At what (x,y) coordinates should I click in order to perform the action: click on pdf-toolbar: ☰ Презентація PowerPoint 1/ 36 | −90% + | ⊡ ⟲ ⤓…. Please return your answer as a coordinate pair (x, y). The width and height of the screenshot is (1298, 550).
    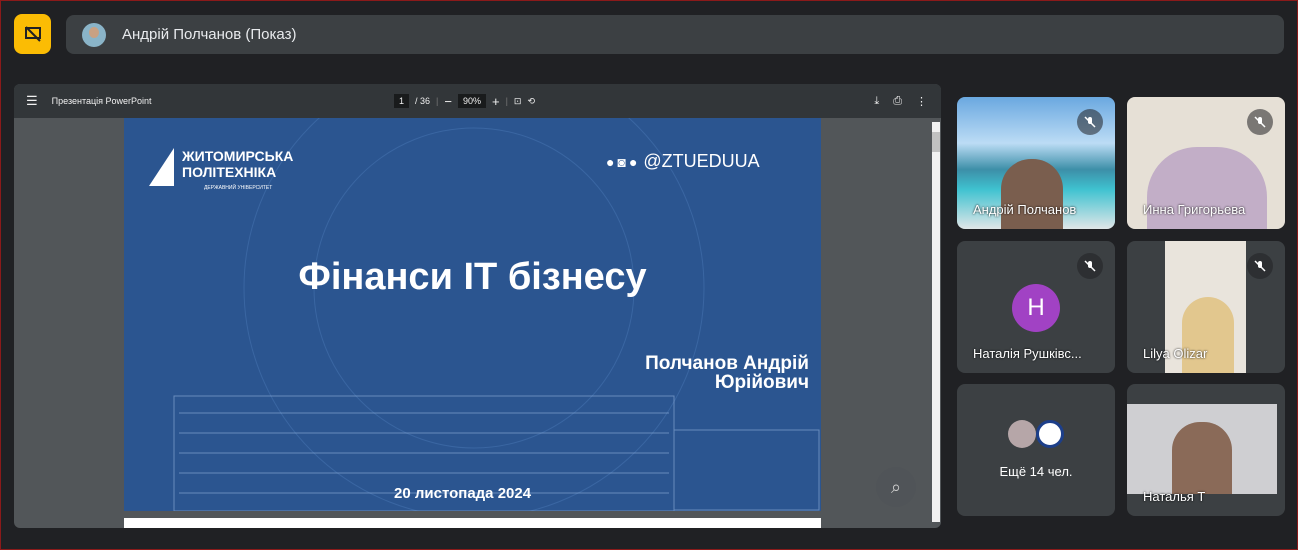
    Looking at the image, I should click on (477, 101).